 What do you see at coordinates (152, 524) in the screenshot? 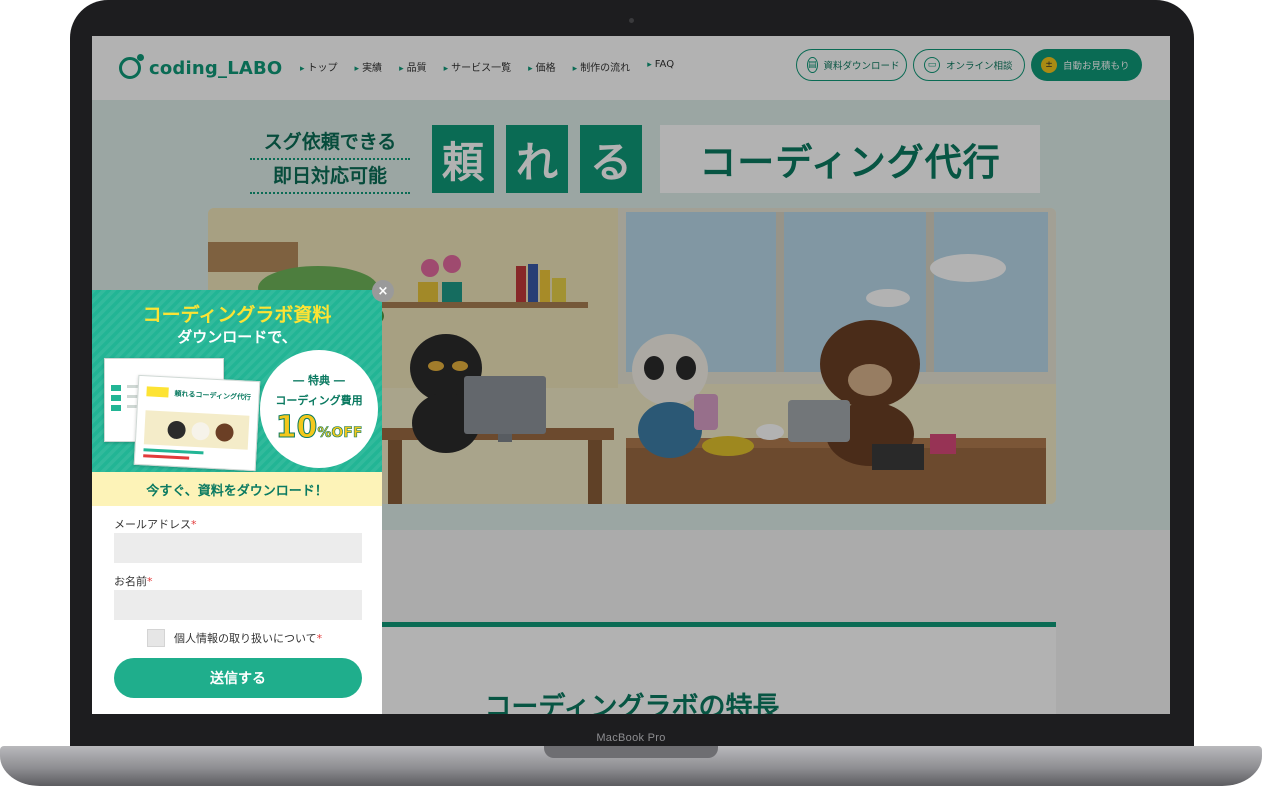
I see `email-label-text: メールアドレス` at bounding box center [152, 524].